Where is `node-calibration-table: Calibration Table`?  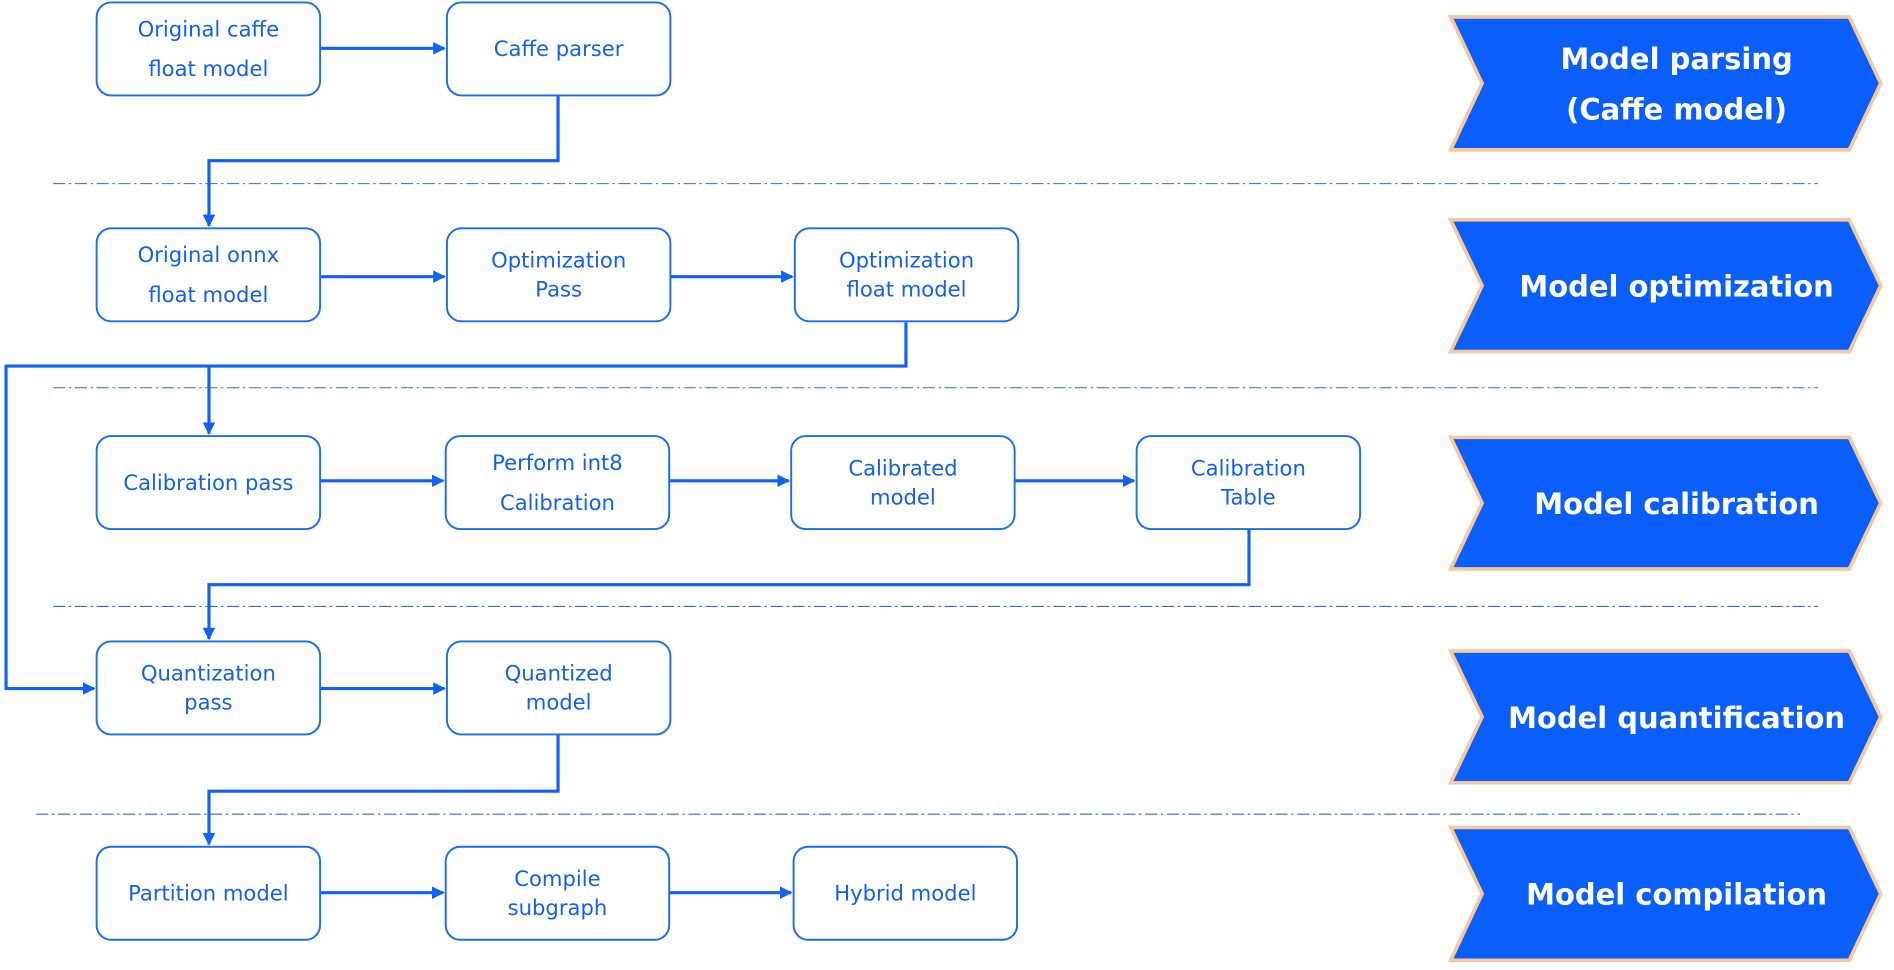 node-calibration-table: Calibration Table is located at coordinates (1248, 483).